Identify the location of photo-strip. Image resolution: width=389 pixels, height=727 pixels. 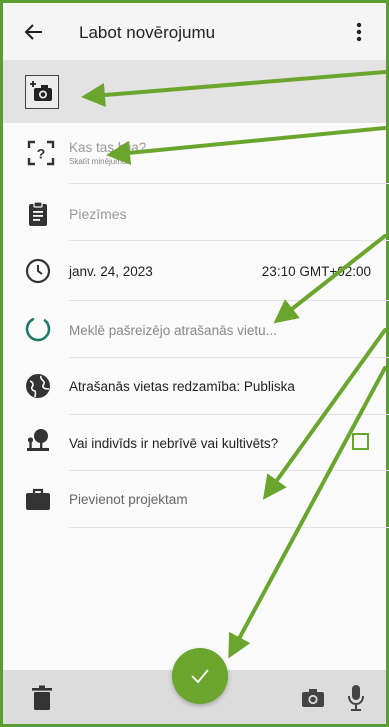
(194, 92).